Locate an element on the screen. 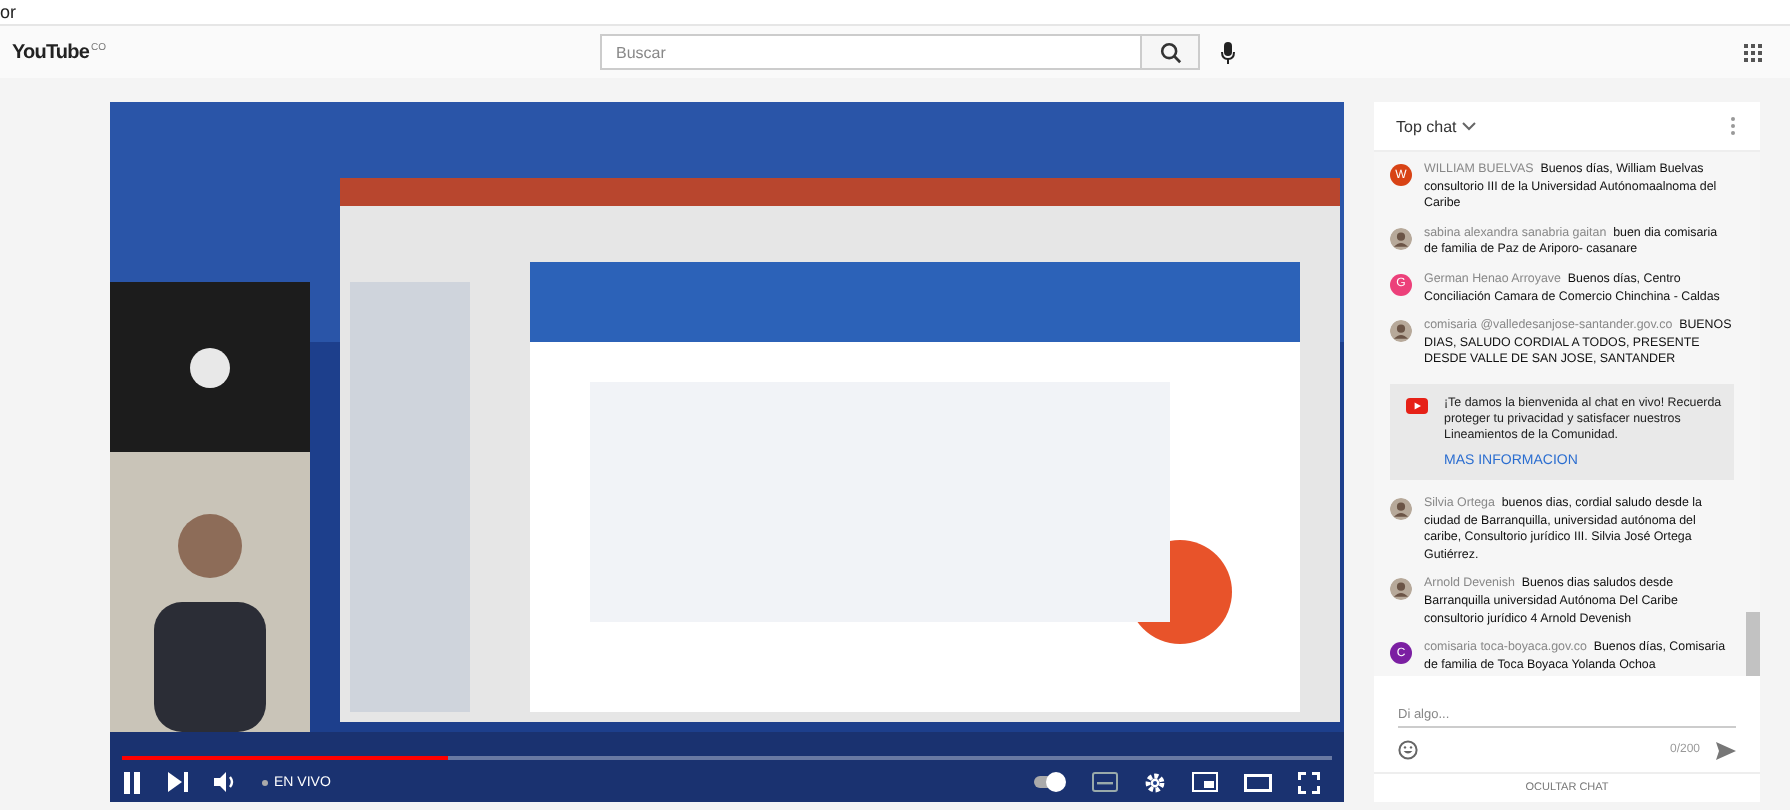 The height and width of the screenshot is (810, 1790). youtube-icon is located at coordinates (1417, 405).